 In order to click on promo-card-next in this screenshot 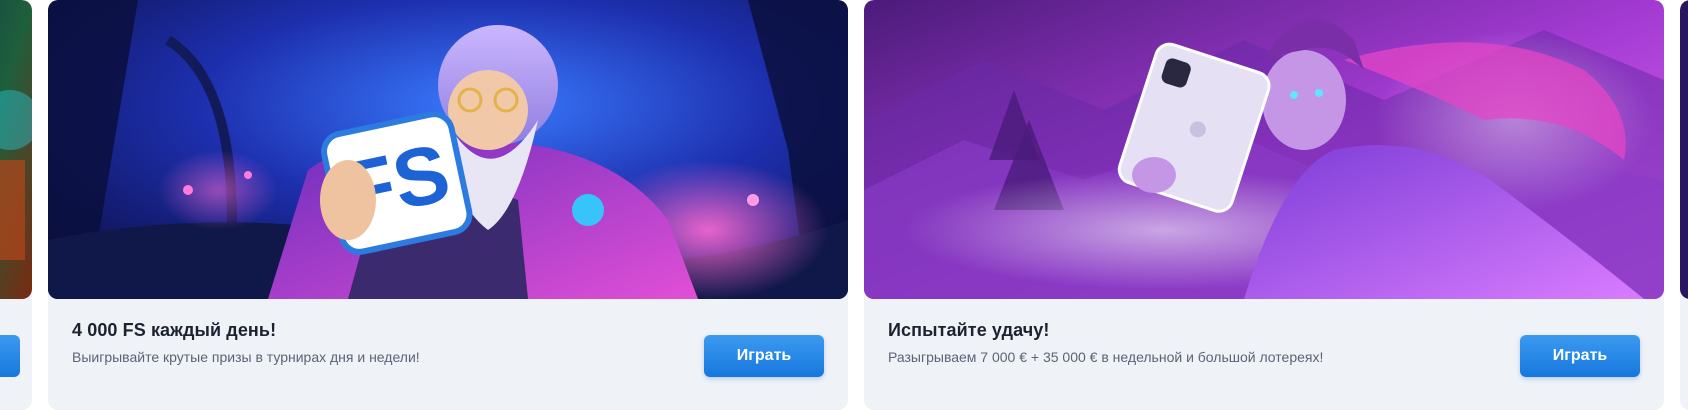, I will do `click(1684, 205)`.